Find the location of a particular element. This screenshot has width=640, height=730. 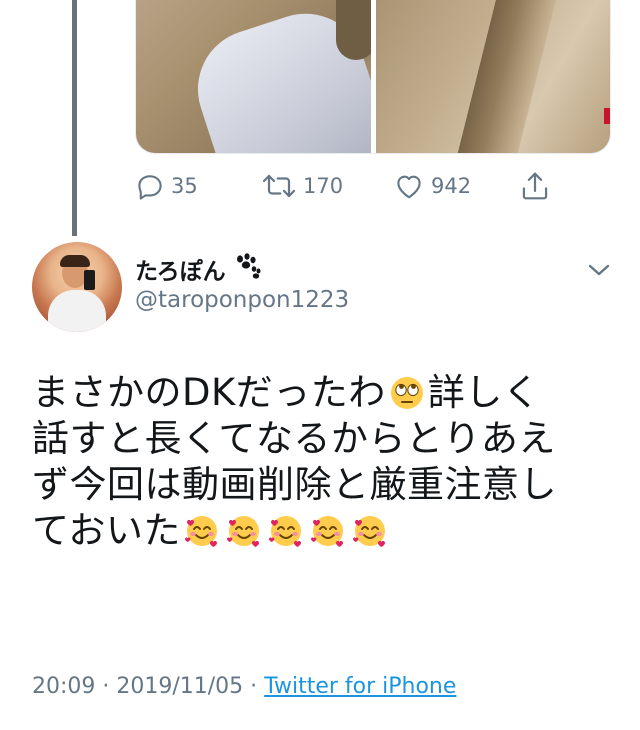

tweet-text-line-2: 詳しく is located at coordinates (484, 392).